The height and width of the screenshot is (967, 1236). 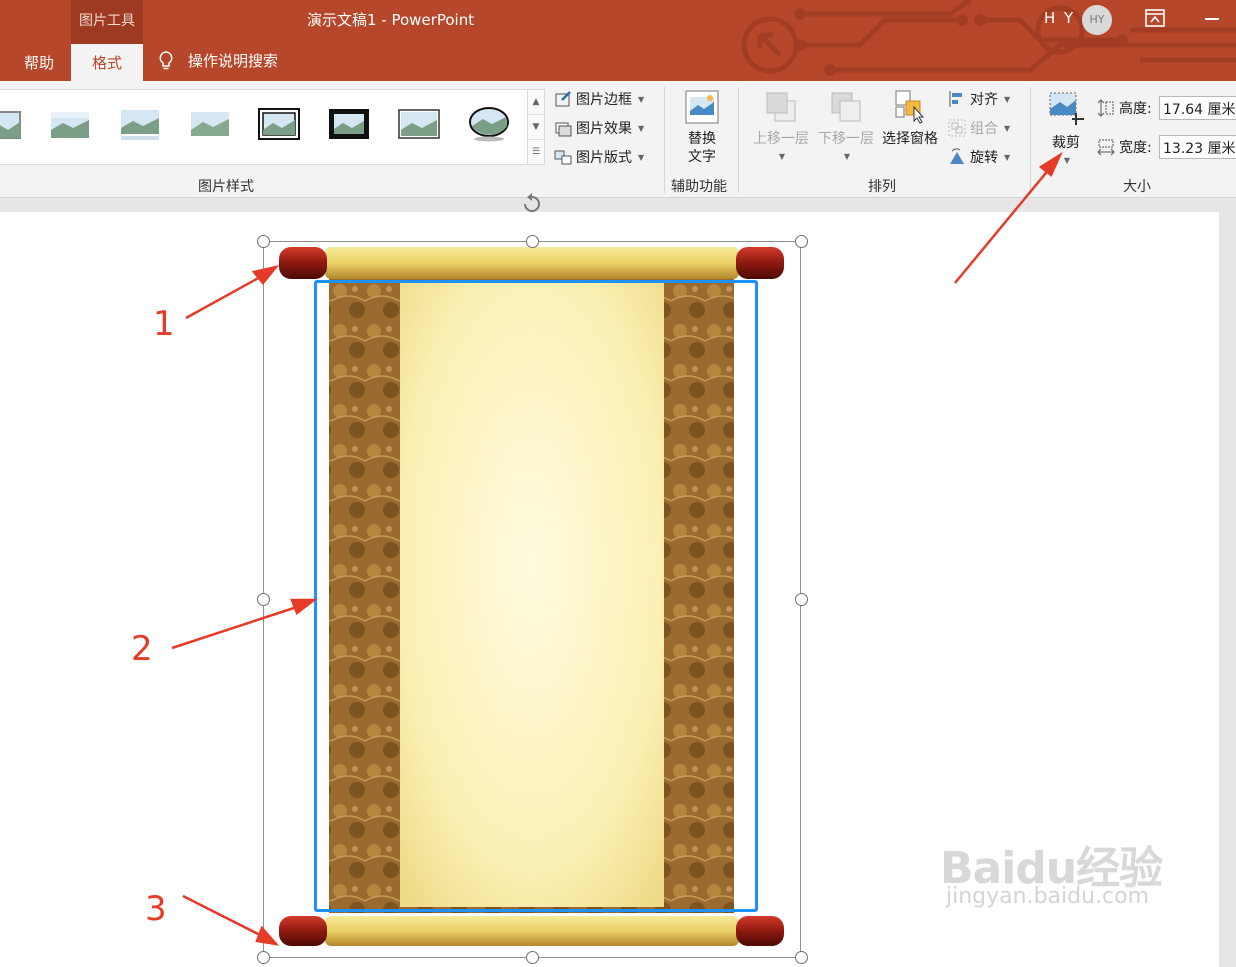 I want to click on size-group-label: 大小, so click(x=1137, y=187).